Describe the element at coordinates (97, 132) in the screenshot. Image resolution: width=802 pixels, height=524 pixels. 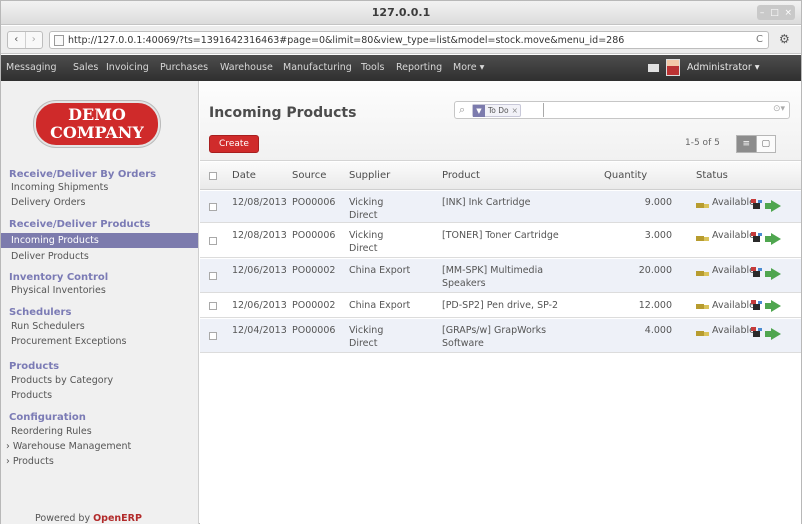
I see `logo-line-2: COMPANY` at that location.